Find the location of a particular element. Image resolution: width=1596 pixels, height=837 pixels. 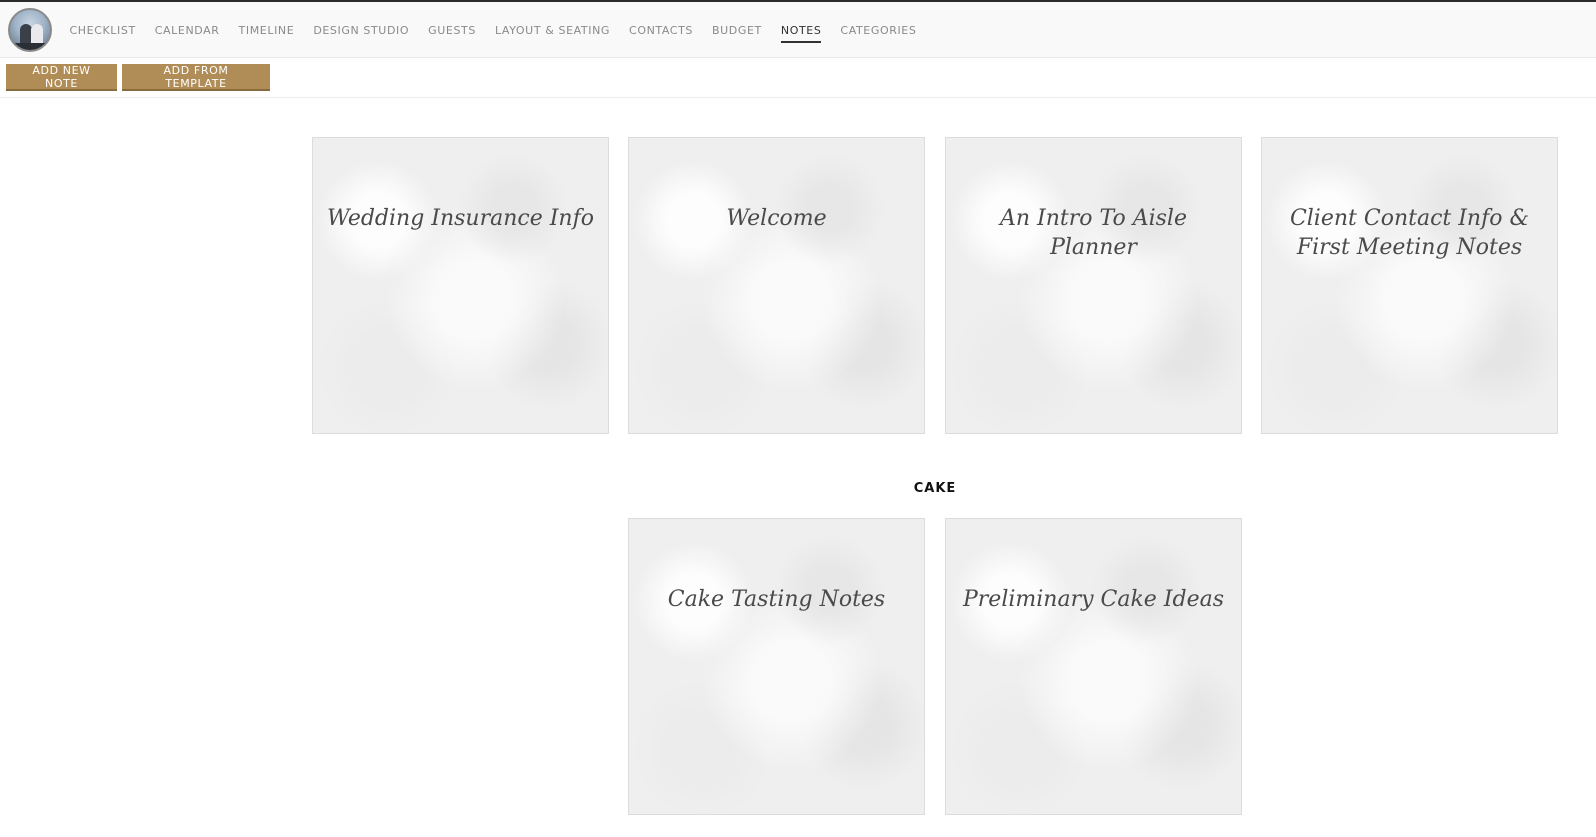

note-card-title: An Intro To Aisle Planner is located at coordinates (1093, 233).